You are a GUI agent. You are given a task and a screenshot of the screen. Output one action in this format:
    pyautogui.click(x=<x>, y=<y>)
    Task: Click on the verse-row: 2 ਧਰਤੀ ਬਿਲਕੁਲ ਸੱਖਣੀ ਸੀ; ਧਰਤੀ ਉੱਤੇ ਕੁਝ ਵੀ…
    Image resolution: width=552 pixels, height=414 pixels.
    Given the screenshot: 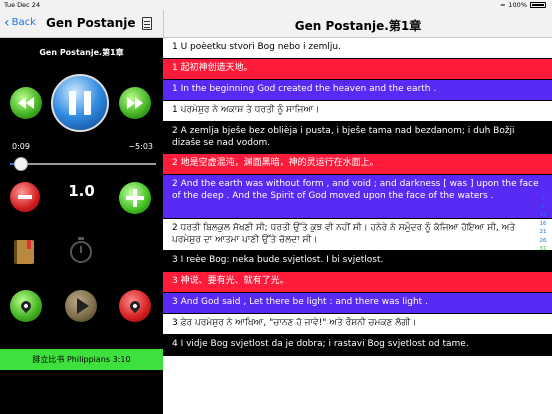 What is the action you would take?
    pyautogui.click(x=357, y=235)
    